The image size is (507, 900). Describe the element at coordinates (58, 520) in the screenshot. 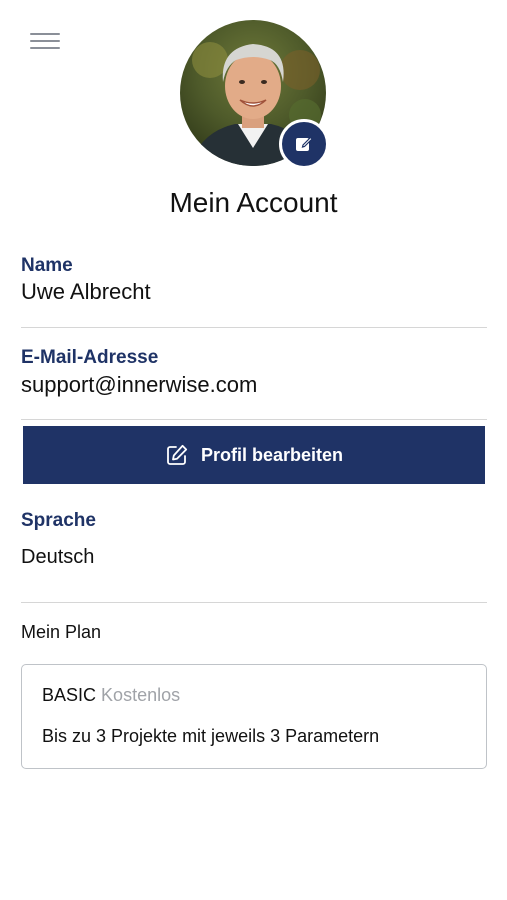

I see `language-label: Sprache` at that location.